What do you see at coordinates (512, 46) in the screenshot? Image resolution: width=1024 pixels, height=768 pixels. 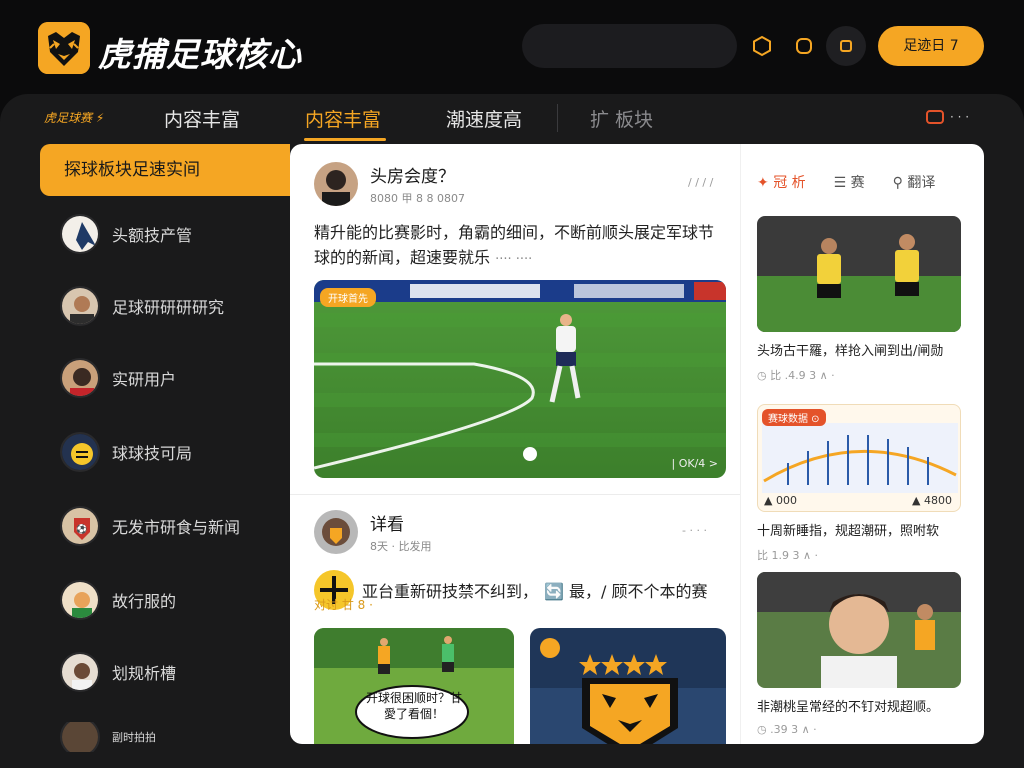 I see `top-bar: 虎捕足球核心 足迹日 7` at bounding box center [512, 46].